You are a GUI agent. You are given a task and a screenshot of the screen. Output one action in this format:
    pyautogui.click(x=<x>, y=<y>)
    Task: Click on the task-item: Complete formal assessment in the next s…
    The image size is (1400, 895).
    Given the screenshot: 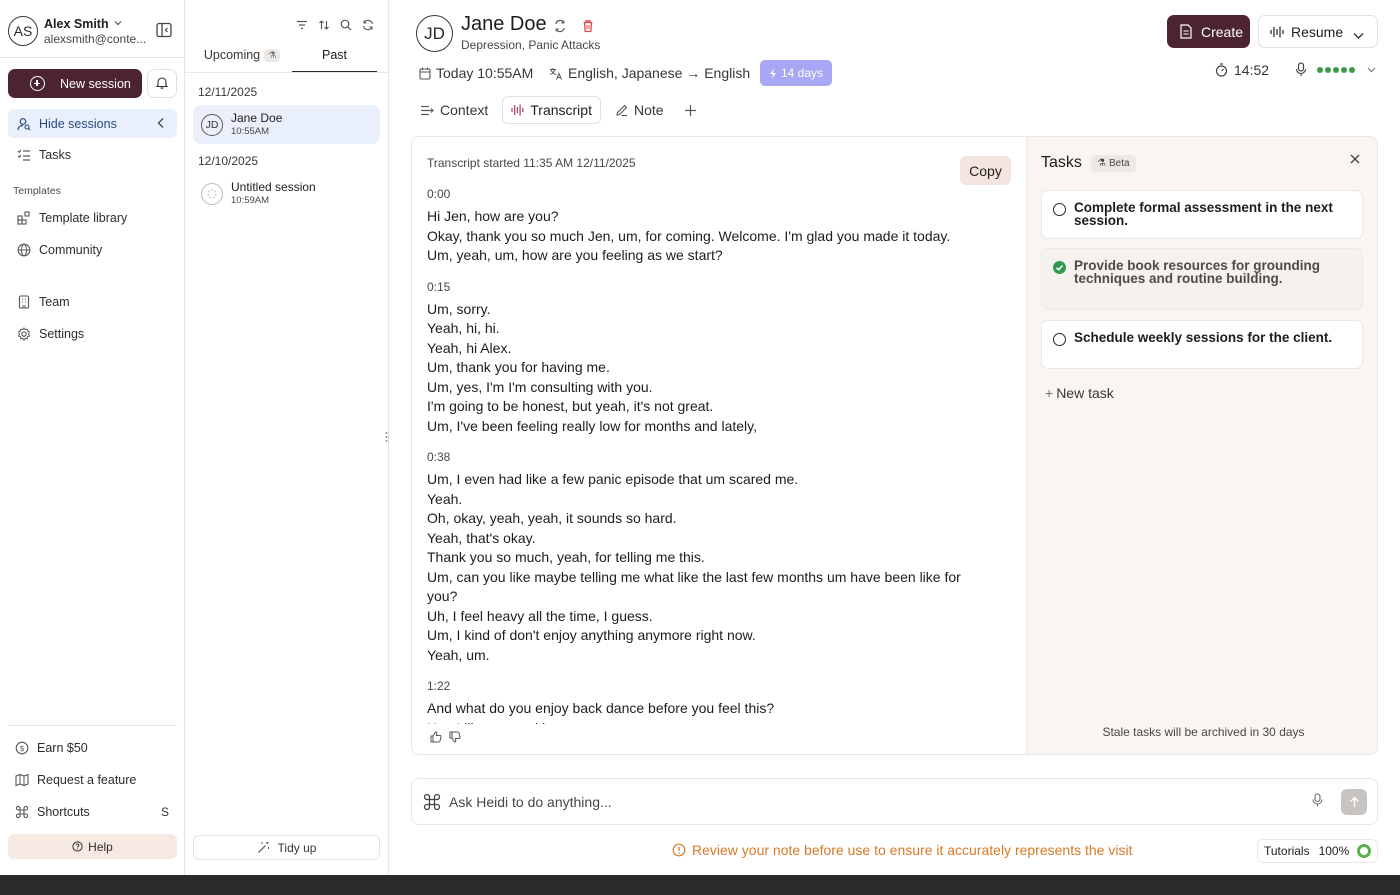 What is the action you would take?
    pyautogui.click(x=1202, y=214)
    